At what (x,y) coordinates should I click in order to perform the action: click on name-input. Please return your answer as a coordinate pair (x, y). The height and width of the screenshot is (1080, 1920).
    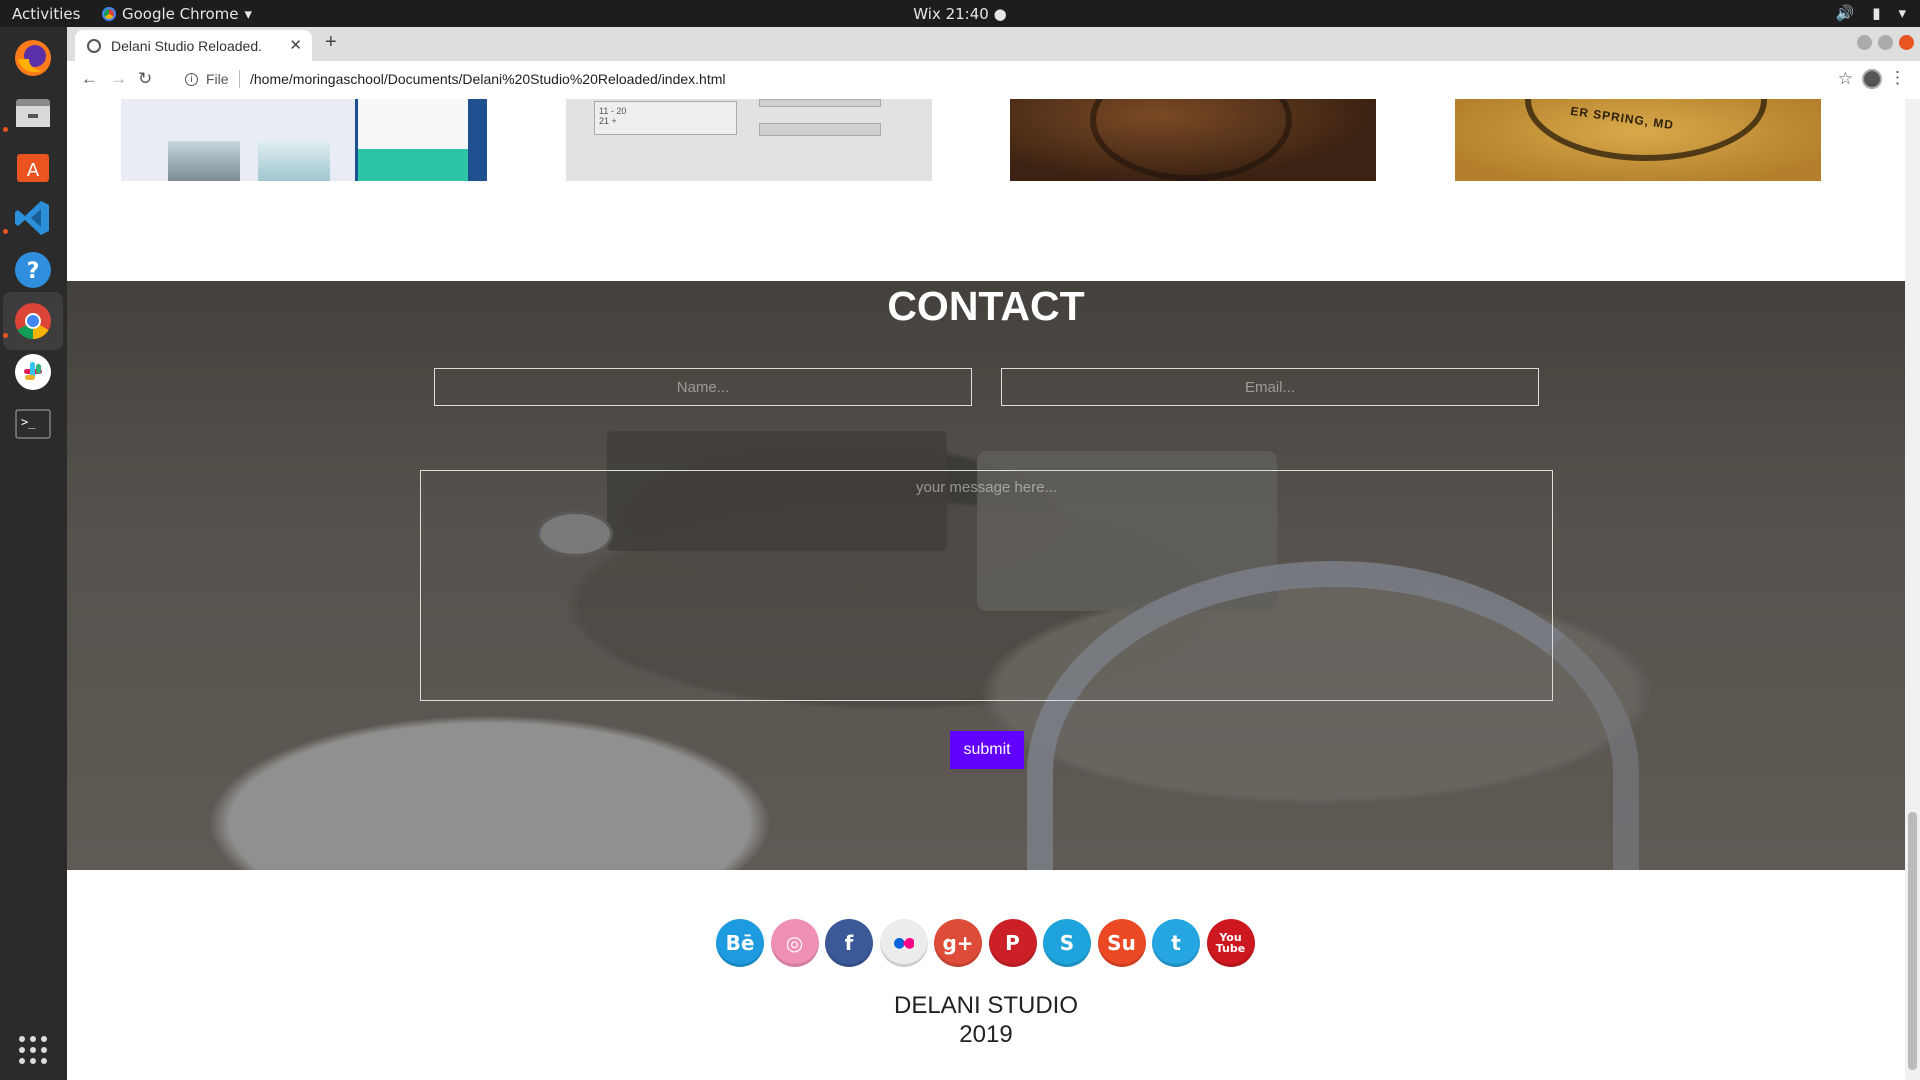
    Looking at the image, I should click on (703, 387).